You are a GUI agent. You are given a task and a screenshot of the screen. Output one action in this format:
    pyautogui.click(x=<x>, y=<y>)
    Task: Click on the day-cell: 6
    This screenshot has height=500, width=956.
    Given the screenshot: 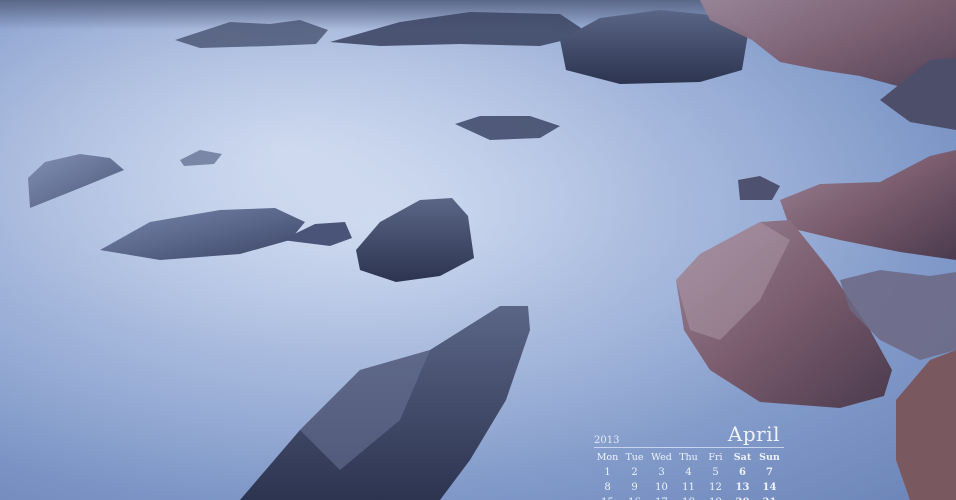 What is the action you would take?
    pyautogui.click(x=742, y=472)
    